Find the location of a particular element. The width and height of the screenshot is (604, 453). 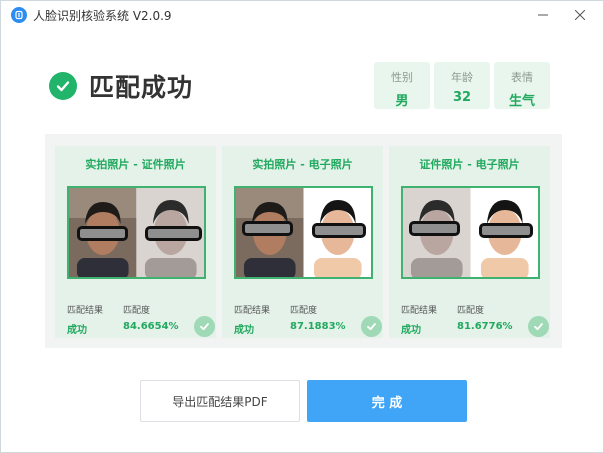

attribute-age: 年龄 32 is located at coordinates (462, 85).